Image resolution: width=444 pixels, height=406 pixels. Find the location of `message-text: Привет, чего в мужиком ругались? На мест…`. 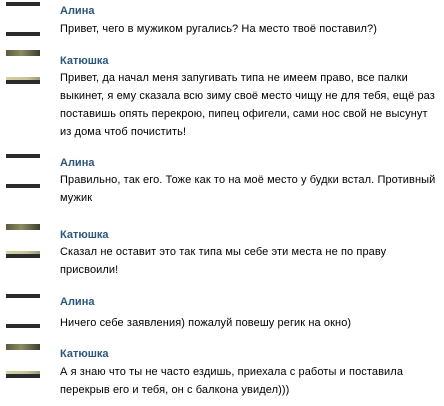

message-text: Привет, чего в мужиком ругались? На мест… is located at coordinates (219, 29).